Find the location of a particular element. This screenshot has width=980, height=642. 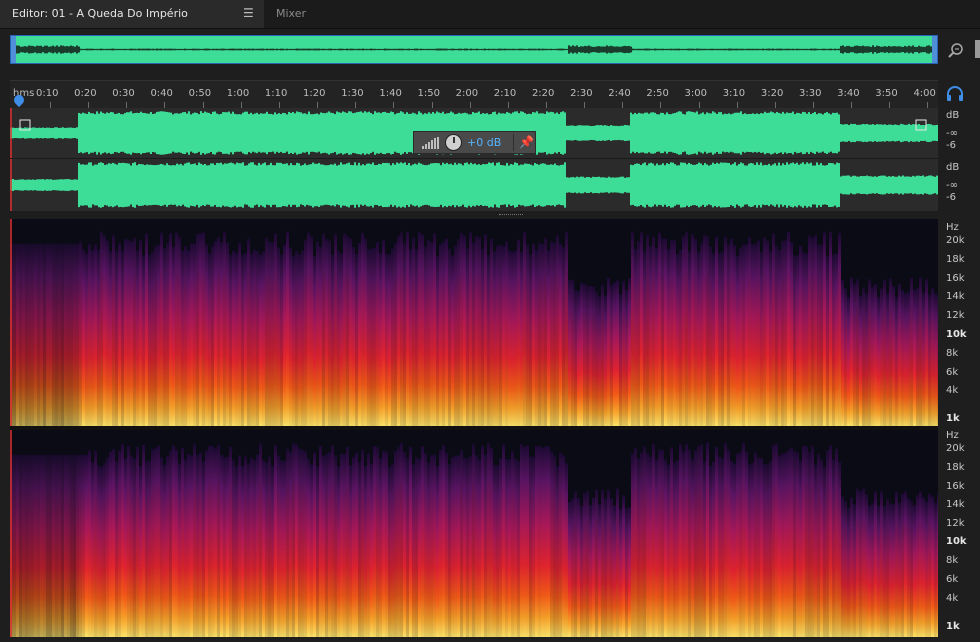

timeline-tick-label: 2:00 is located at coordinates (467, 93).